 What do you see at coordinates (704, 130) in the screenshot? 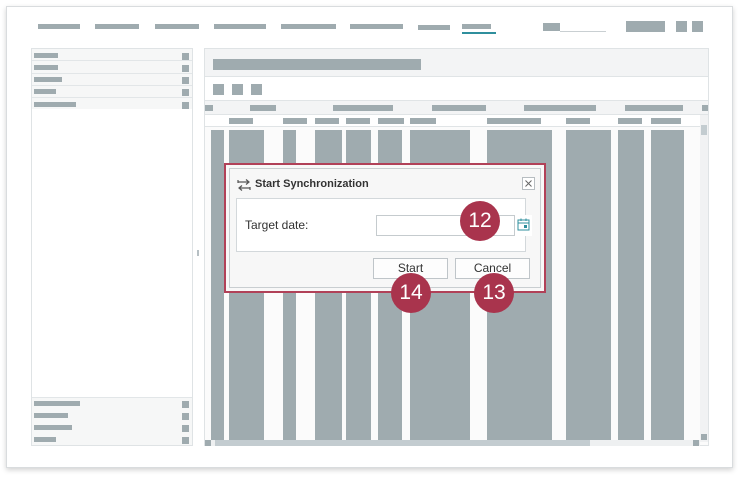
I see `vertical-scroll-thumb` at bounding box center [704, 130].